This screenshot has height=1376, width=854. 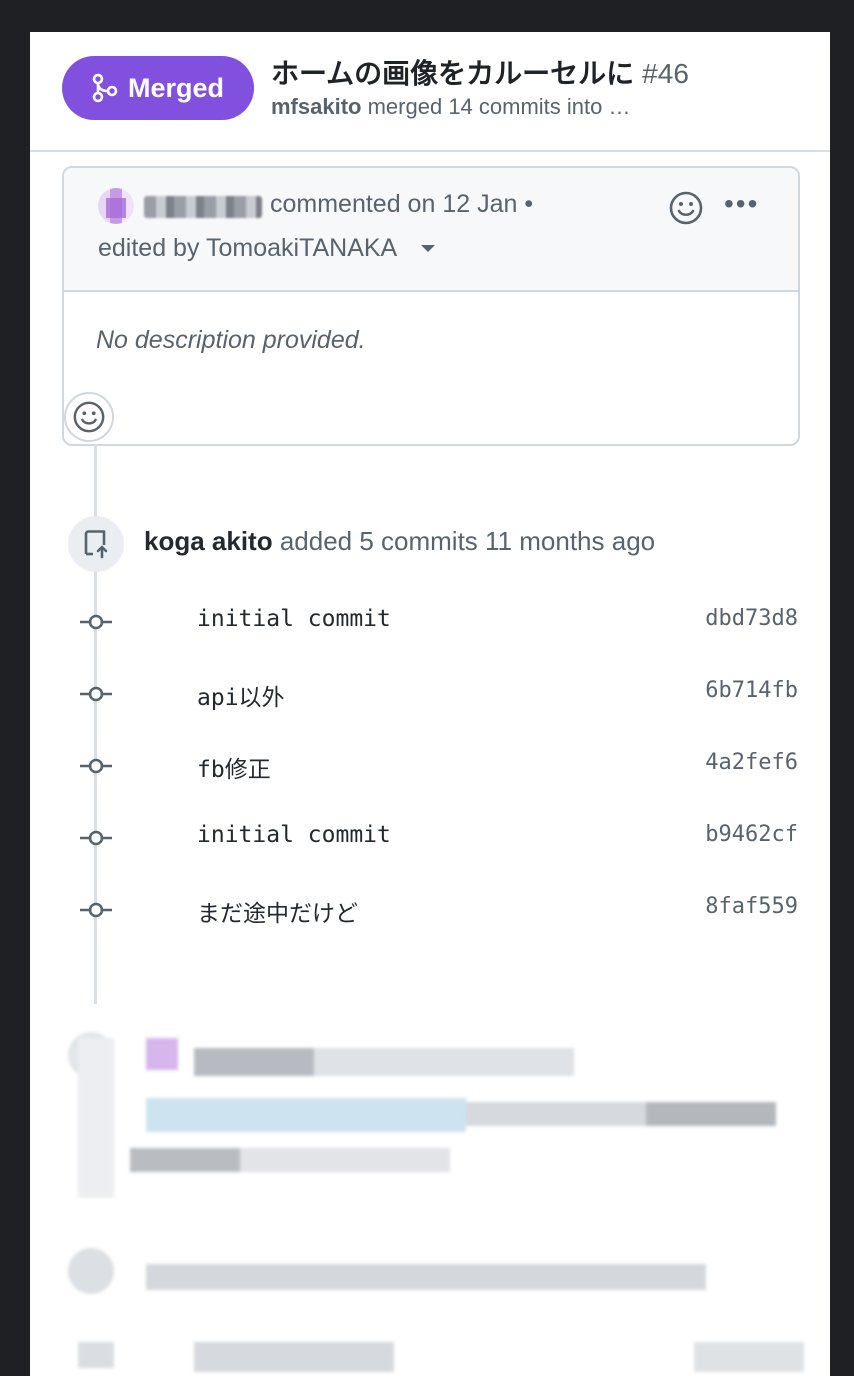 I want to click on repo-push-badge, so click(x=96, y=544).